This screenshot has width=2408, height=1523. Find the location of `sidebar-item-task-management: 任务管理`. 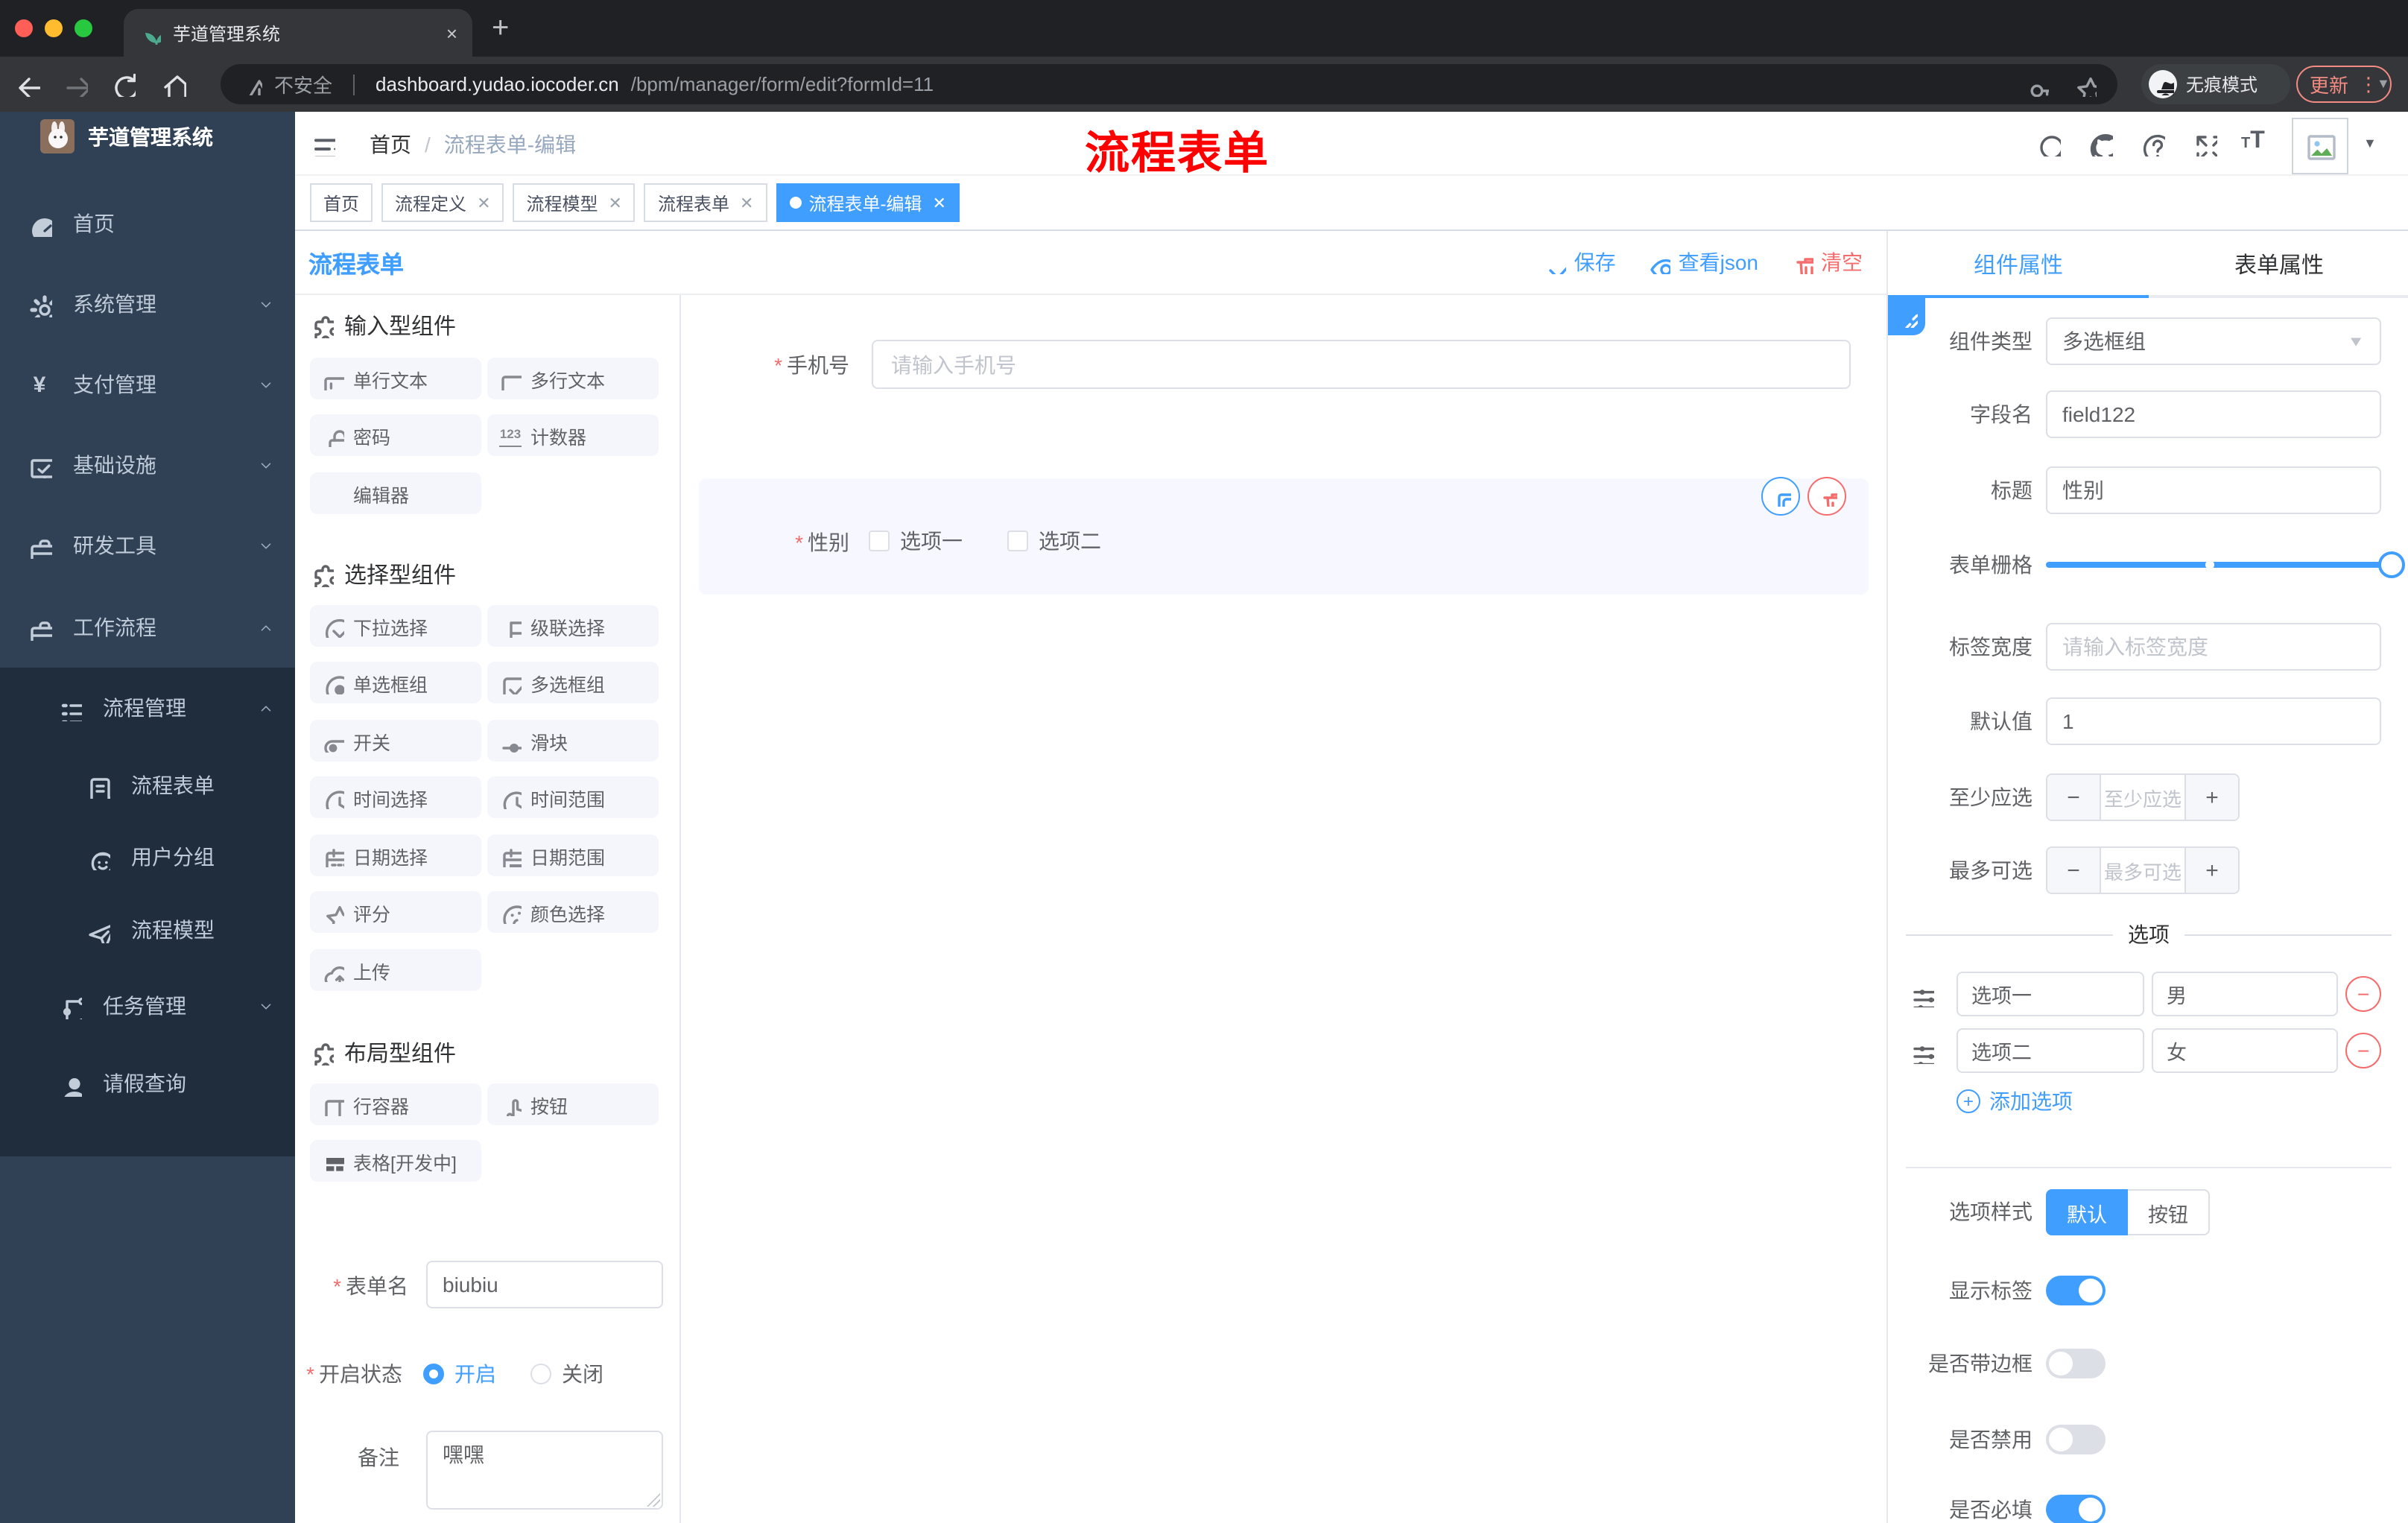

sidebar-item-task-management: 任务管理 is located at coordinates (147, 1006).